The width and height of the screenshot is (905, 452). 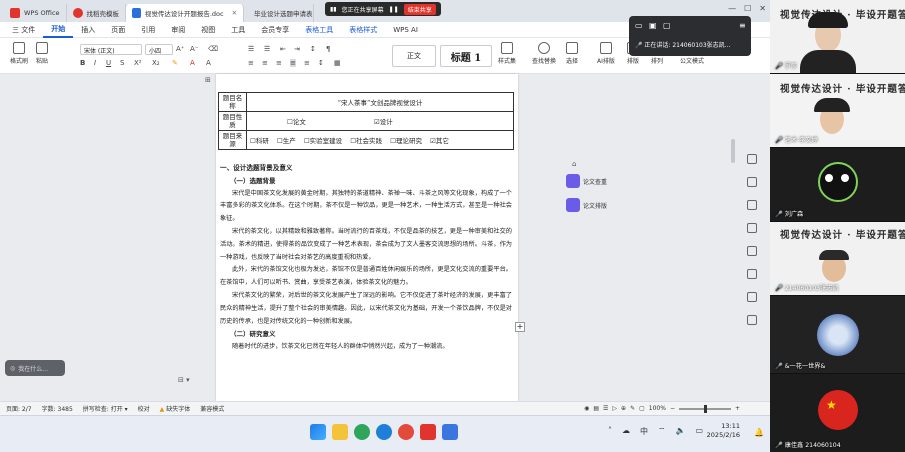 What do you see at coordinates (111, 49) in the screenshot?
I see `font-name-select: 宋体 (正文)` at bounding box center [111, 49].